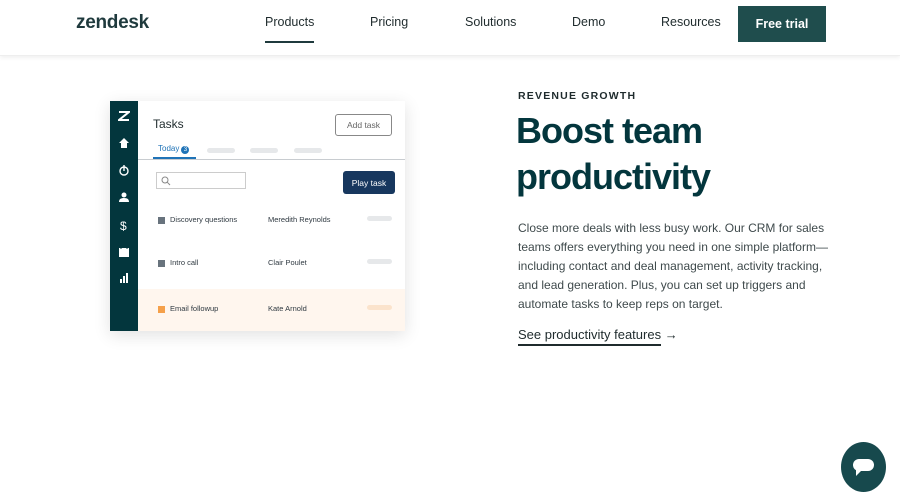 The image size is (900, 500). I want to click on free-trial-button: Free trial, so click(782, 24).